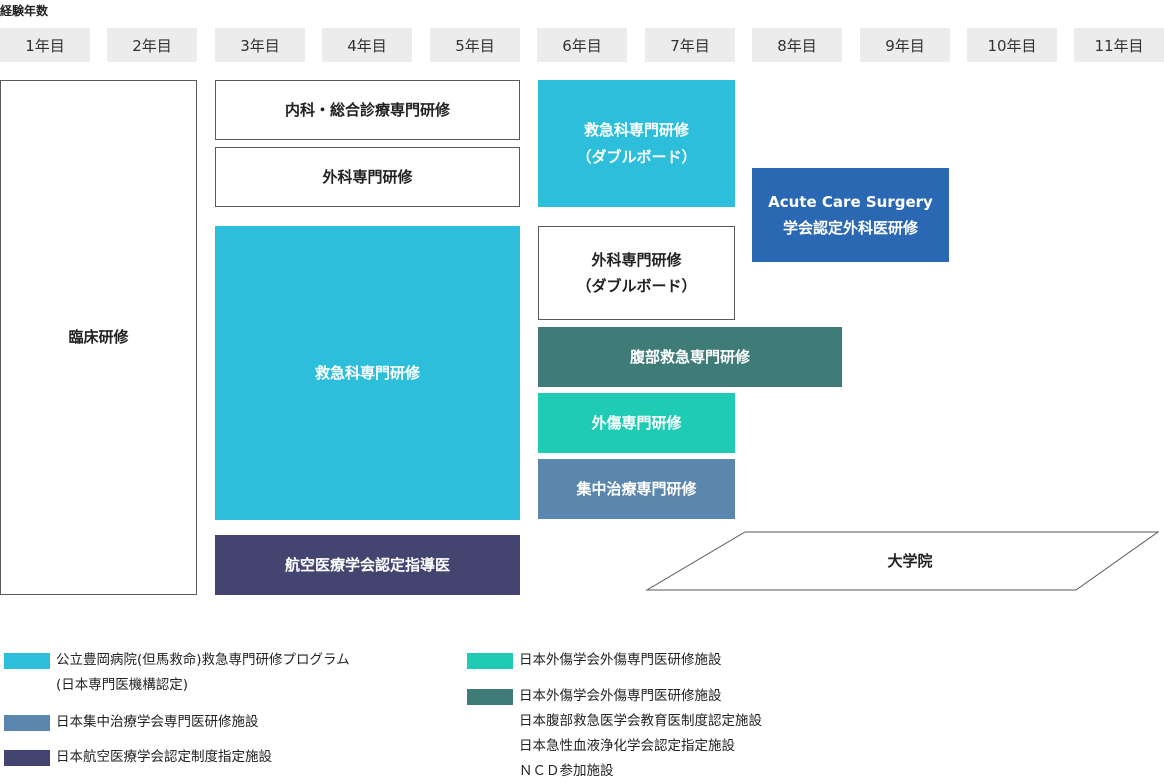 The width and height of the screenshot is (1164, 784). I want to click on block-internal-medicine: 内科・総合診療専門研修, so click(367, 110).